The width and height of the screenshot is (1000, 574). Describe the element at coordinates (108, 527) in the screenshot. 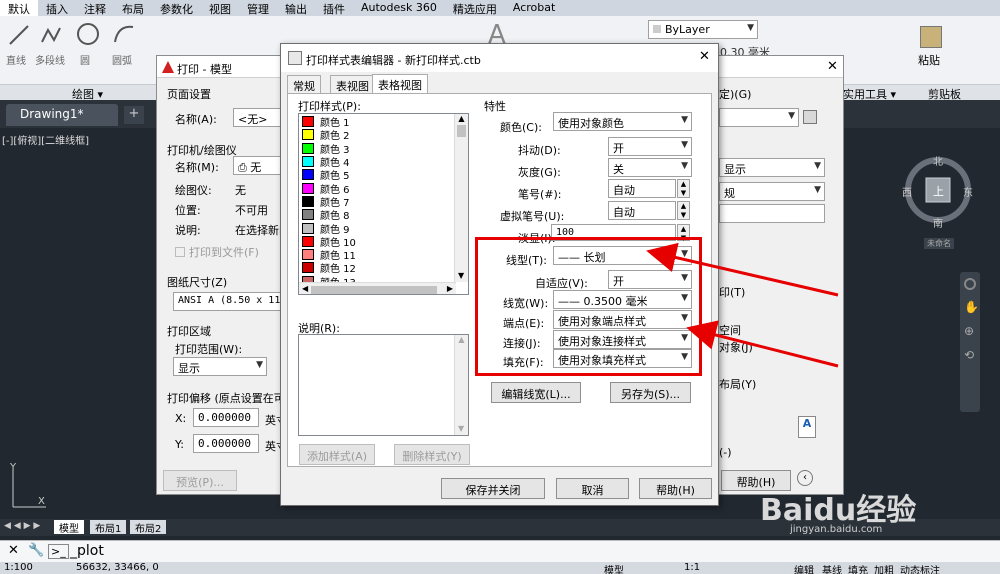

I see `layout-tab-1: 布局1` at that location.